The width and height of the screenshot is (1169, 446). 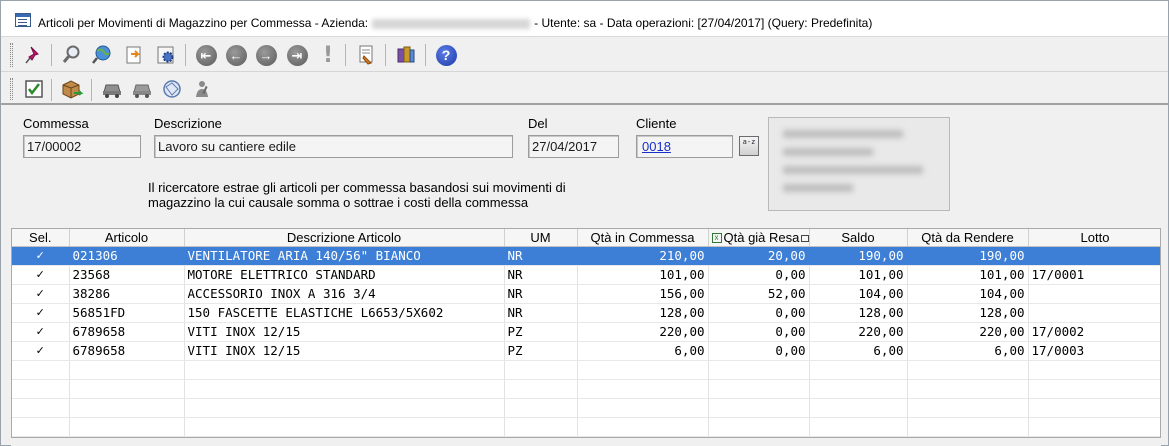 I want to click on pin-icon, so click(x=34, y=55).